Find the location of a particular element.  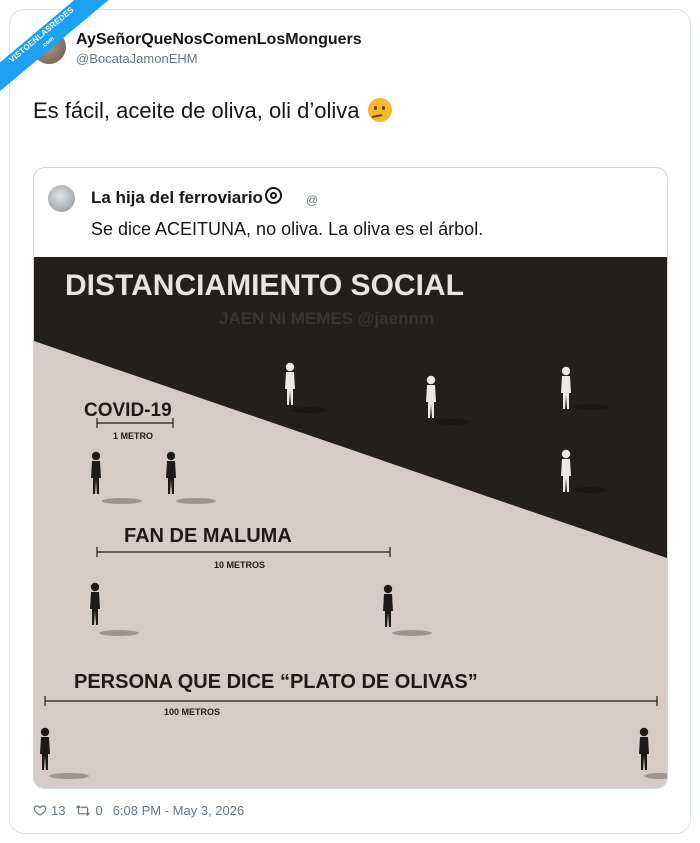

heart-icon is located at coordinates (40, 810).